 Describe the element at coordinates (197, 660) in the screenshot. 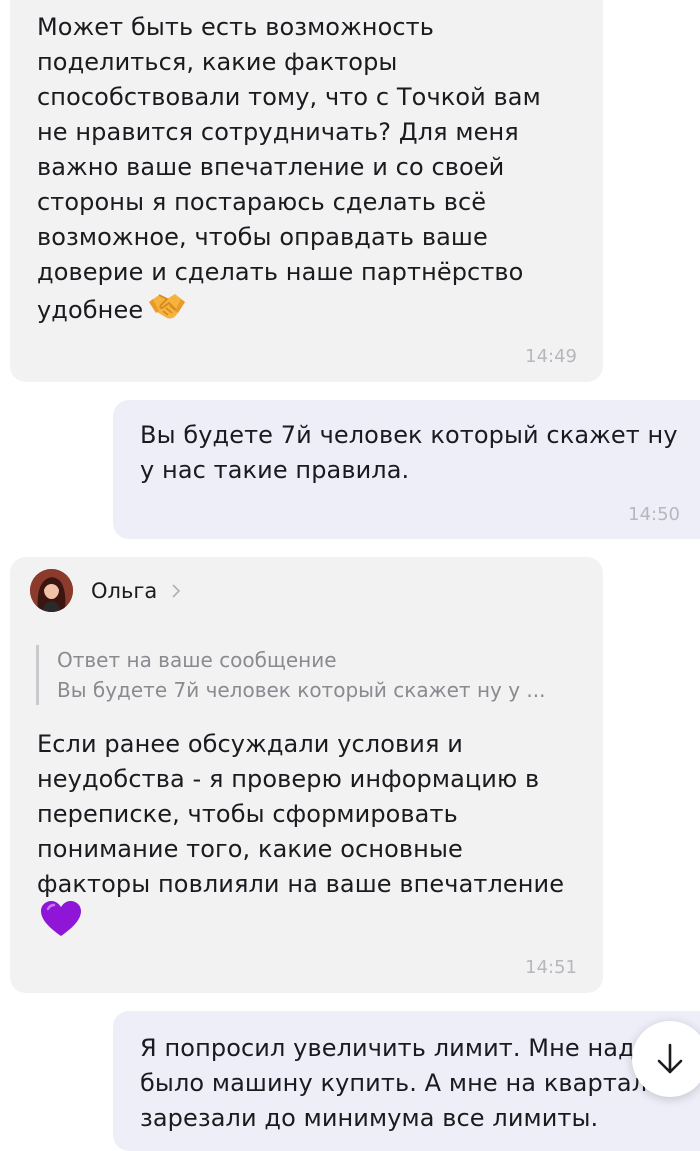

I see `reply-title: Ответ на ваше сообщение` at that location.